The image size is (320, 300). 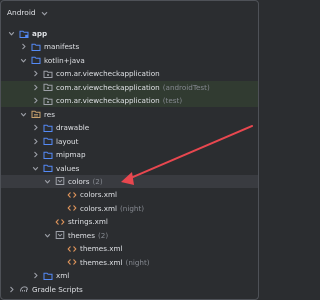 I want to click on tree-item: values, so click(x=129, y=168).